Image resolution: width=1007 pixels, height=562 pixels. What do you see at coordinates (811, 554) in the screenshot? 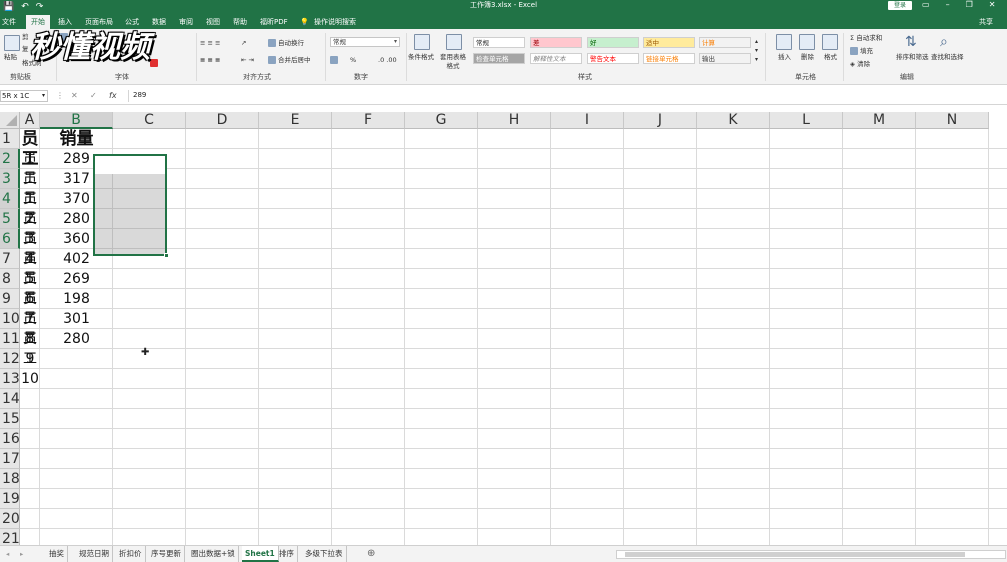
I see `horizontal-scrollbar` at bounding box center [811, 554].